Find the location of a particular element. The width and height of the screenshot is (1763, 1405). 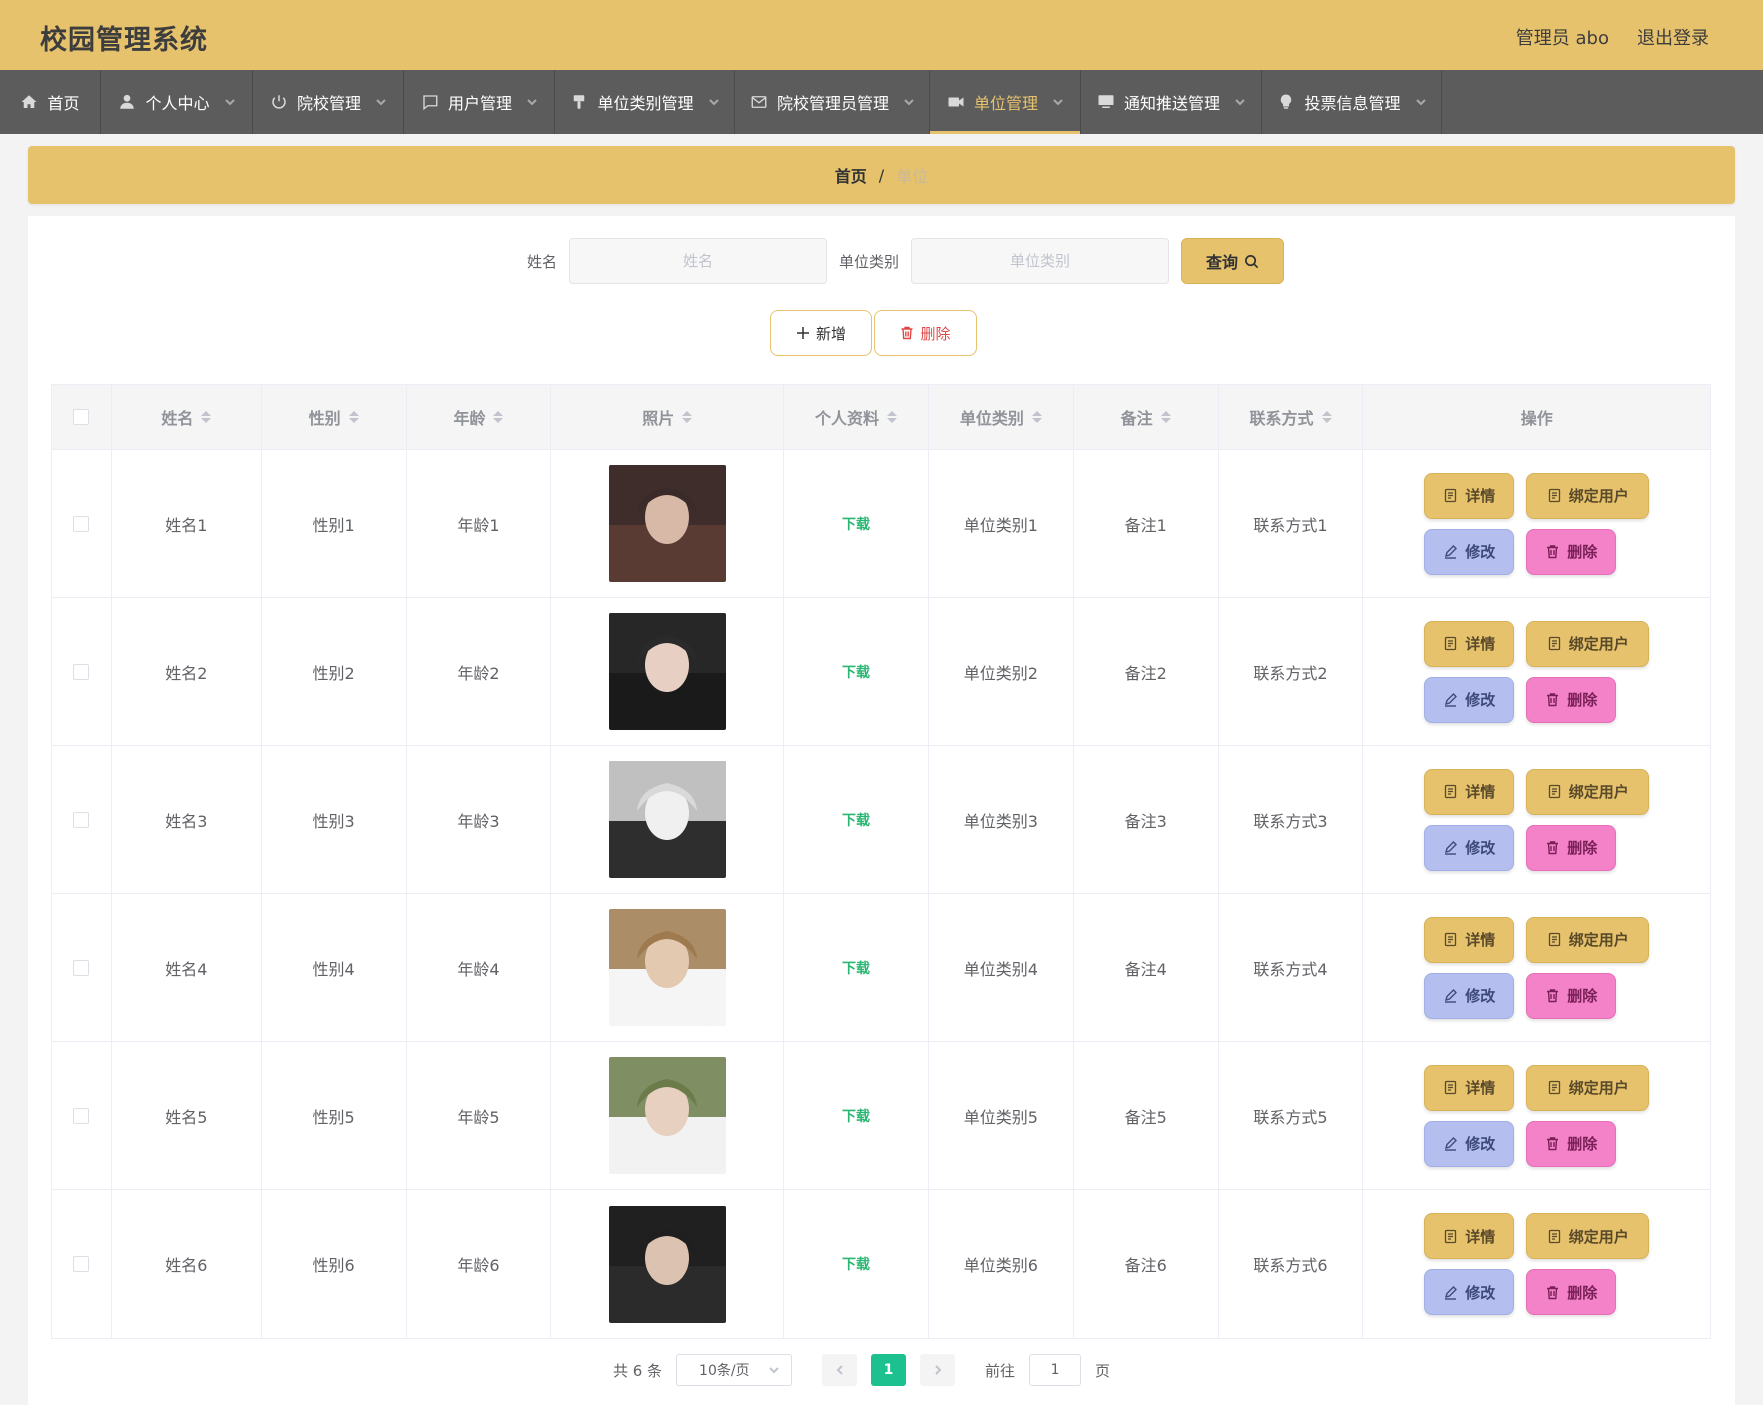

add-button: 新增 is located at coordinates (821, 333).